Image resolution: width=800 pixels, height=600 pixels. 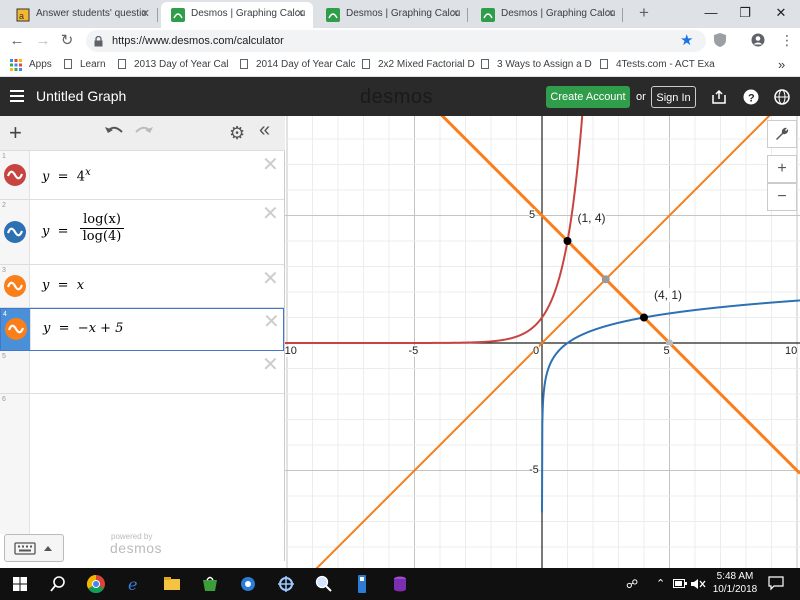 What do you see at coordinates (758, 41) in the screenshot?
I see `profile-avatar-icon` at bounding box center [758, 41].